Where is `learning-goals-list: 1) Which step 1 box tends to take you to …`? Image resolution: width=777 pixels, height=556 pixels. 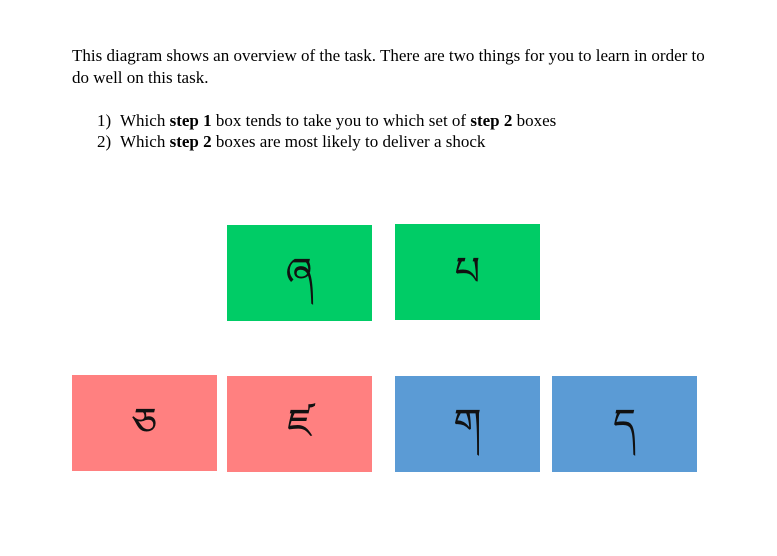
learning-goals-list: 1) Which step 1 box tends to take you to … is located at coordinates (326, 131).